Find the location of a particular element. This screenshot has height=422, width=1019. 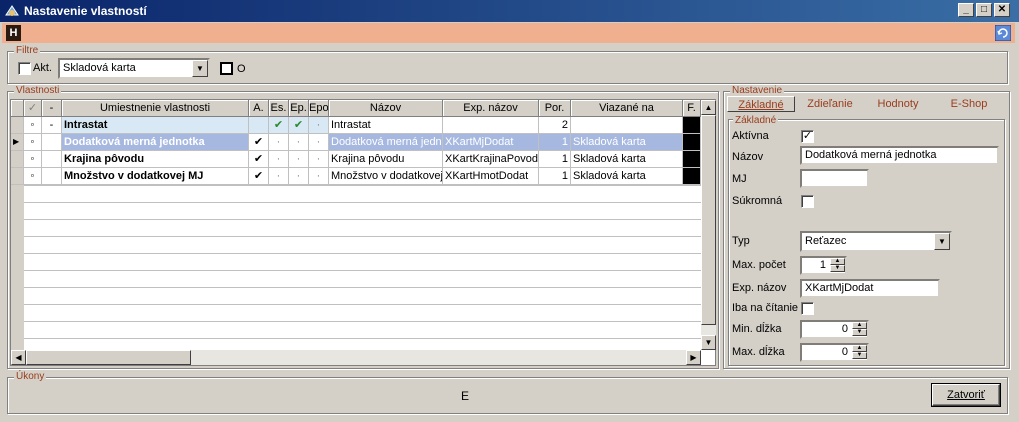

akt-label: Akt. is located at coordinates (42, 68).